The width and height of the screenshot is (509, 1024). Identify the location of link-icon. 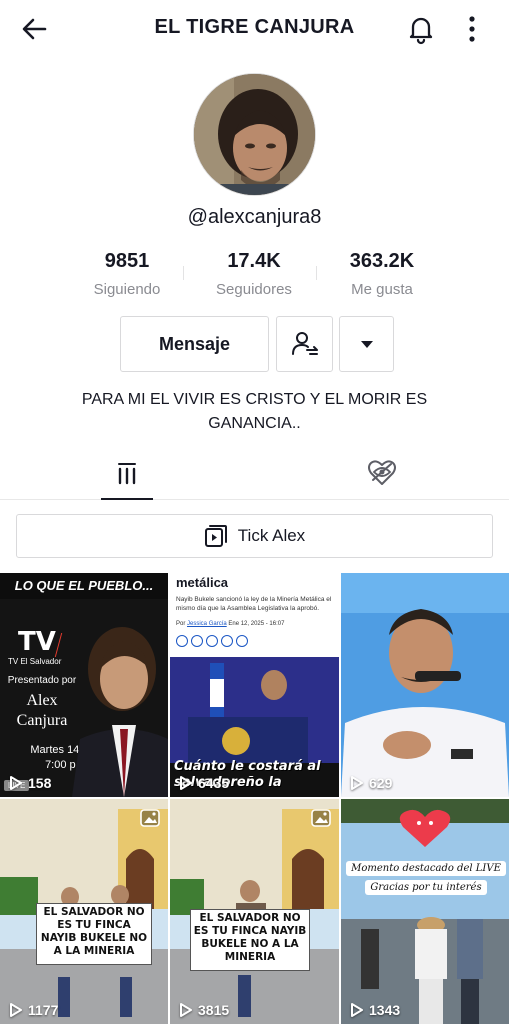
(212, 641).